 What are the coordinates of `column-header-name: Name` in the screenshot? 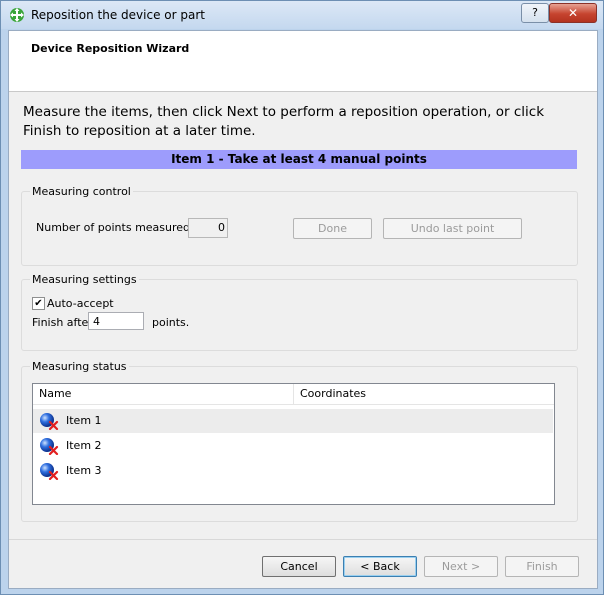 It's located at (52, 394).